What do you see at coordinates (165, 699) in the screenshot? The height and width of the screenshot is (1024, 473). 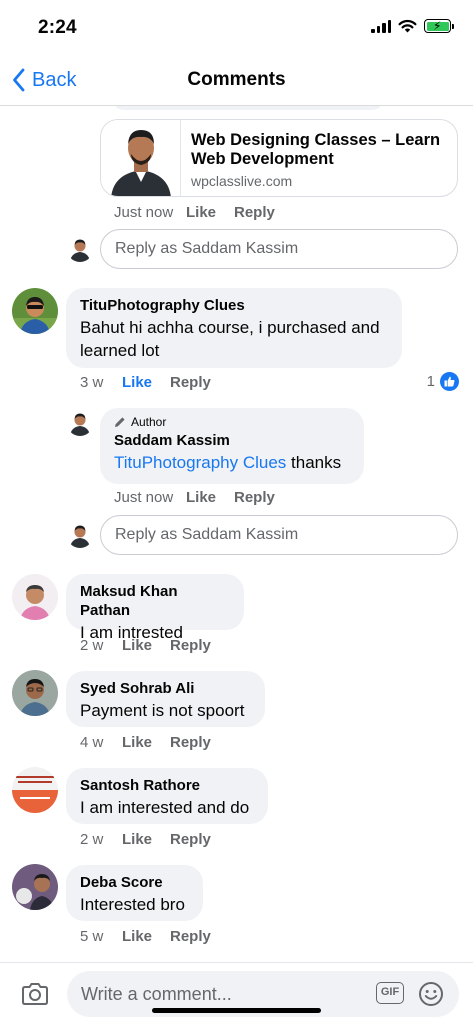 I see `comment-bubble: Syed Sohrab Ali Payment is not spoort` at bounding box center [165, 699].